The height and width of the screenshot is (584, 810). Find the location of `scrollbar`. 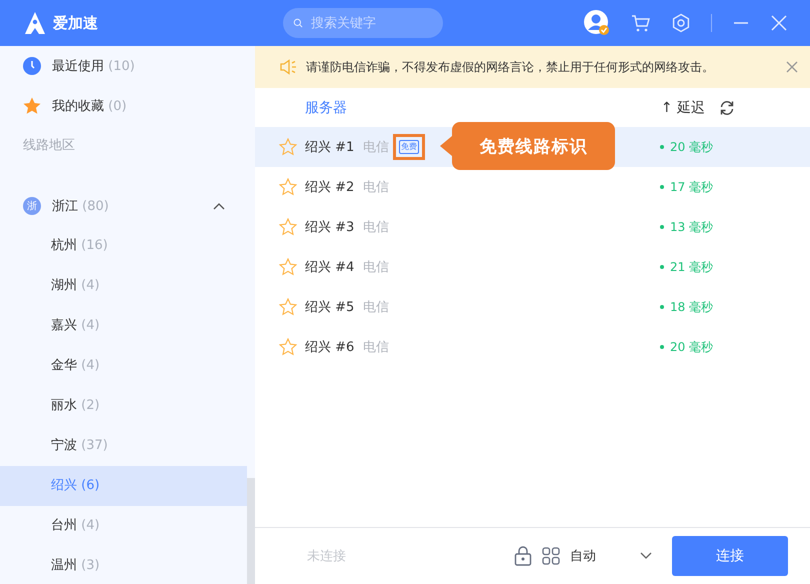

scrollbar is located at coordinates (251, 531).